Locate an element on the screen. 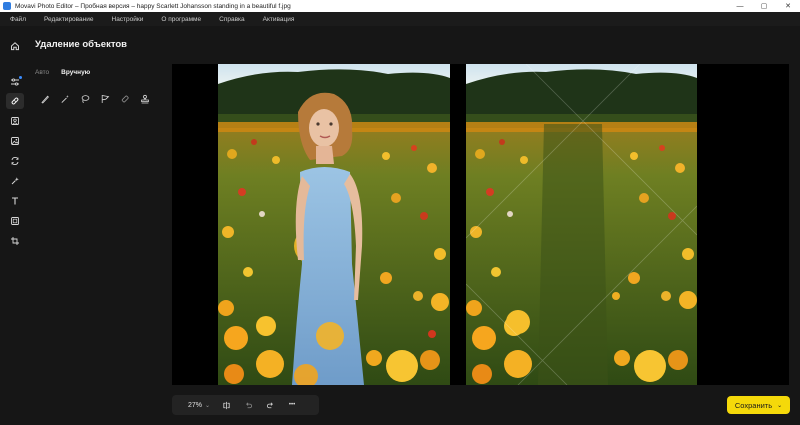 Image resolution: width=800 pixels, height=425 pixels. more-button: ••• is located at coordinates (292, 405).